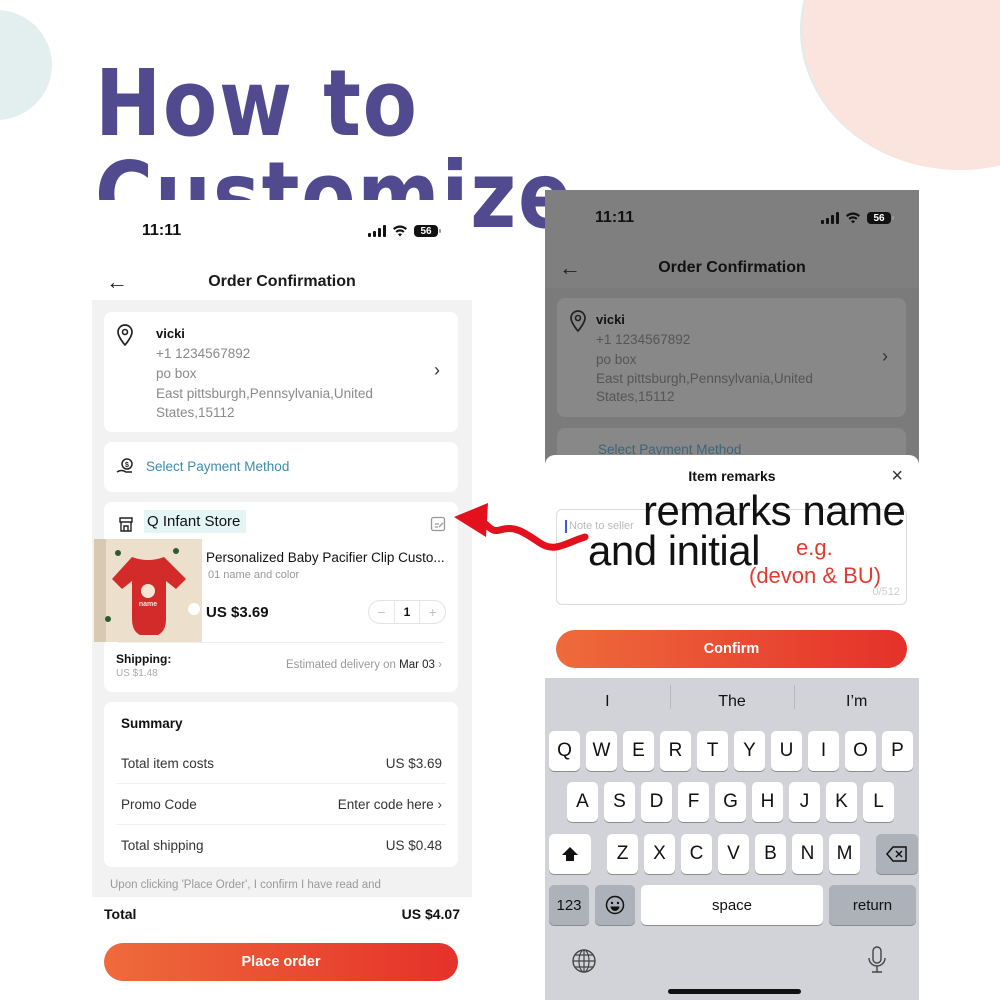  What do you see at coordinates (264, 393) in the screenshot?
I see `address-line-2: East pittsburgh,Pennsylvania,United` at bounding box center [264, 393].